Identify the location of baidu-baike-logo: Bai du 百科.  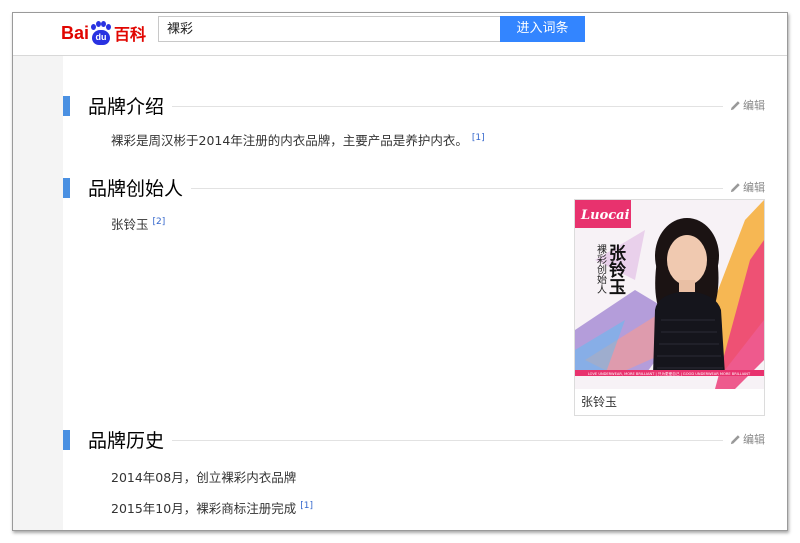
(103, 33).